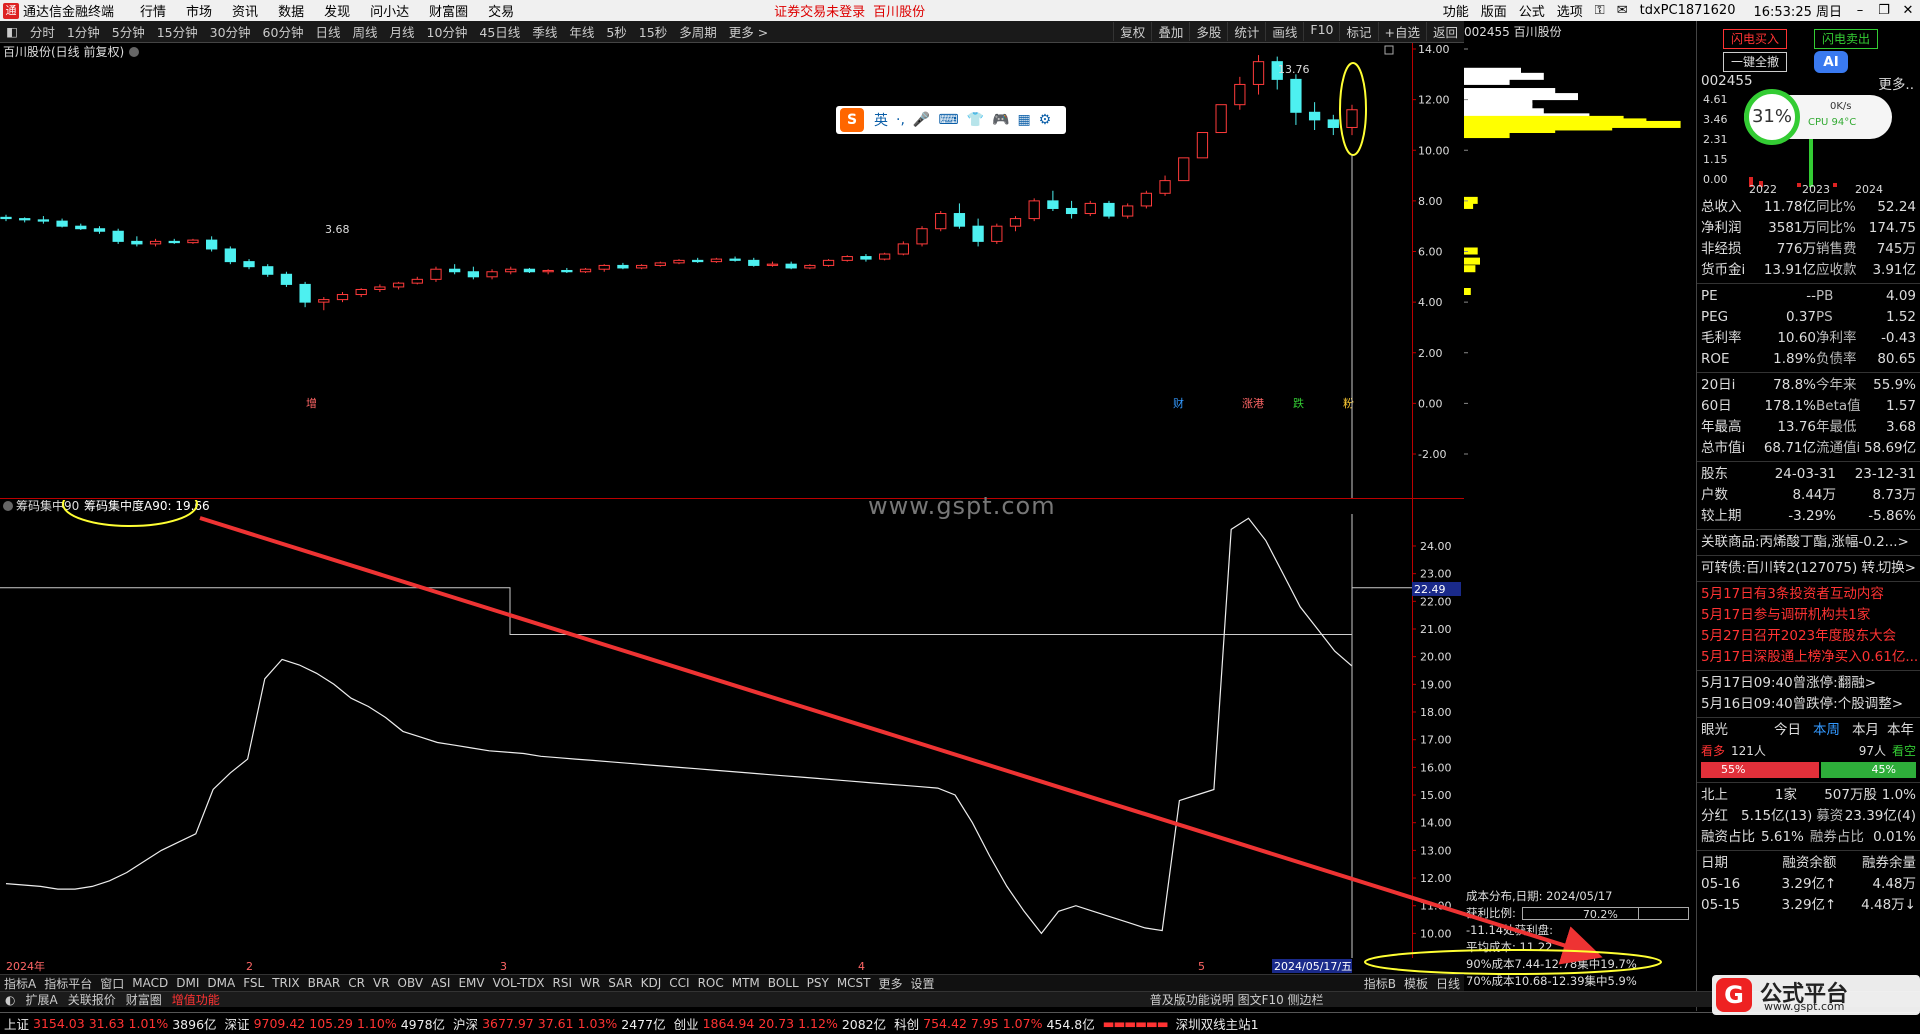  I want to click on bottom-tab: 关联报价, so click(92, 999).